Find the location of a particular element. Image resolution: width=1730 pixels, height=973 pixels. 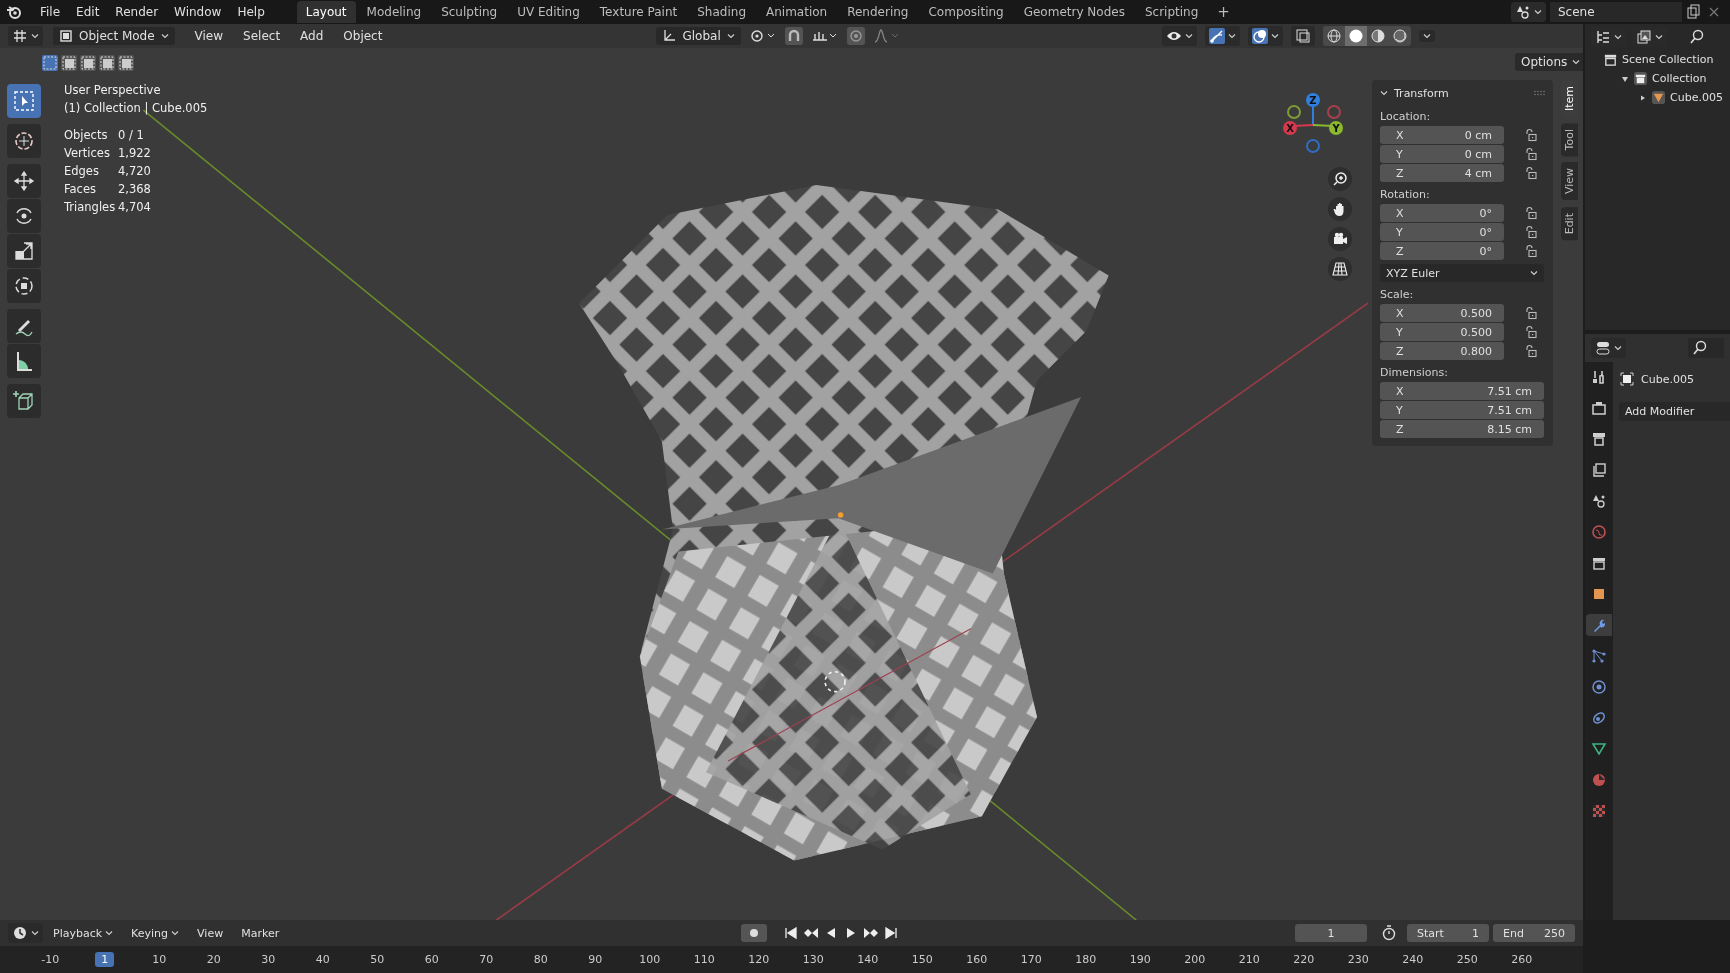

stopwatch-icon is located at coordinates (1389, 933).